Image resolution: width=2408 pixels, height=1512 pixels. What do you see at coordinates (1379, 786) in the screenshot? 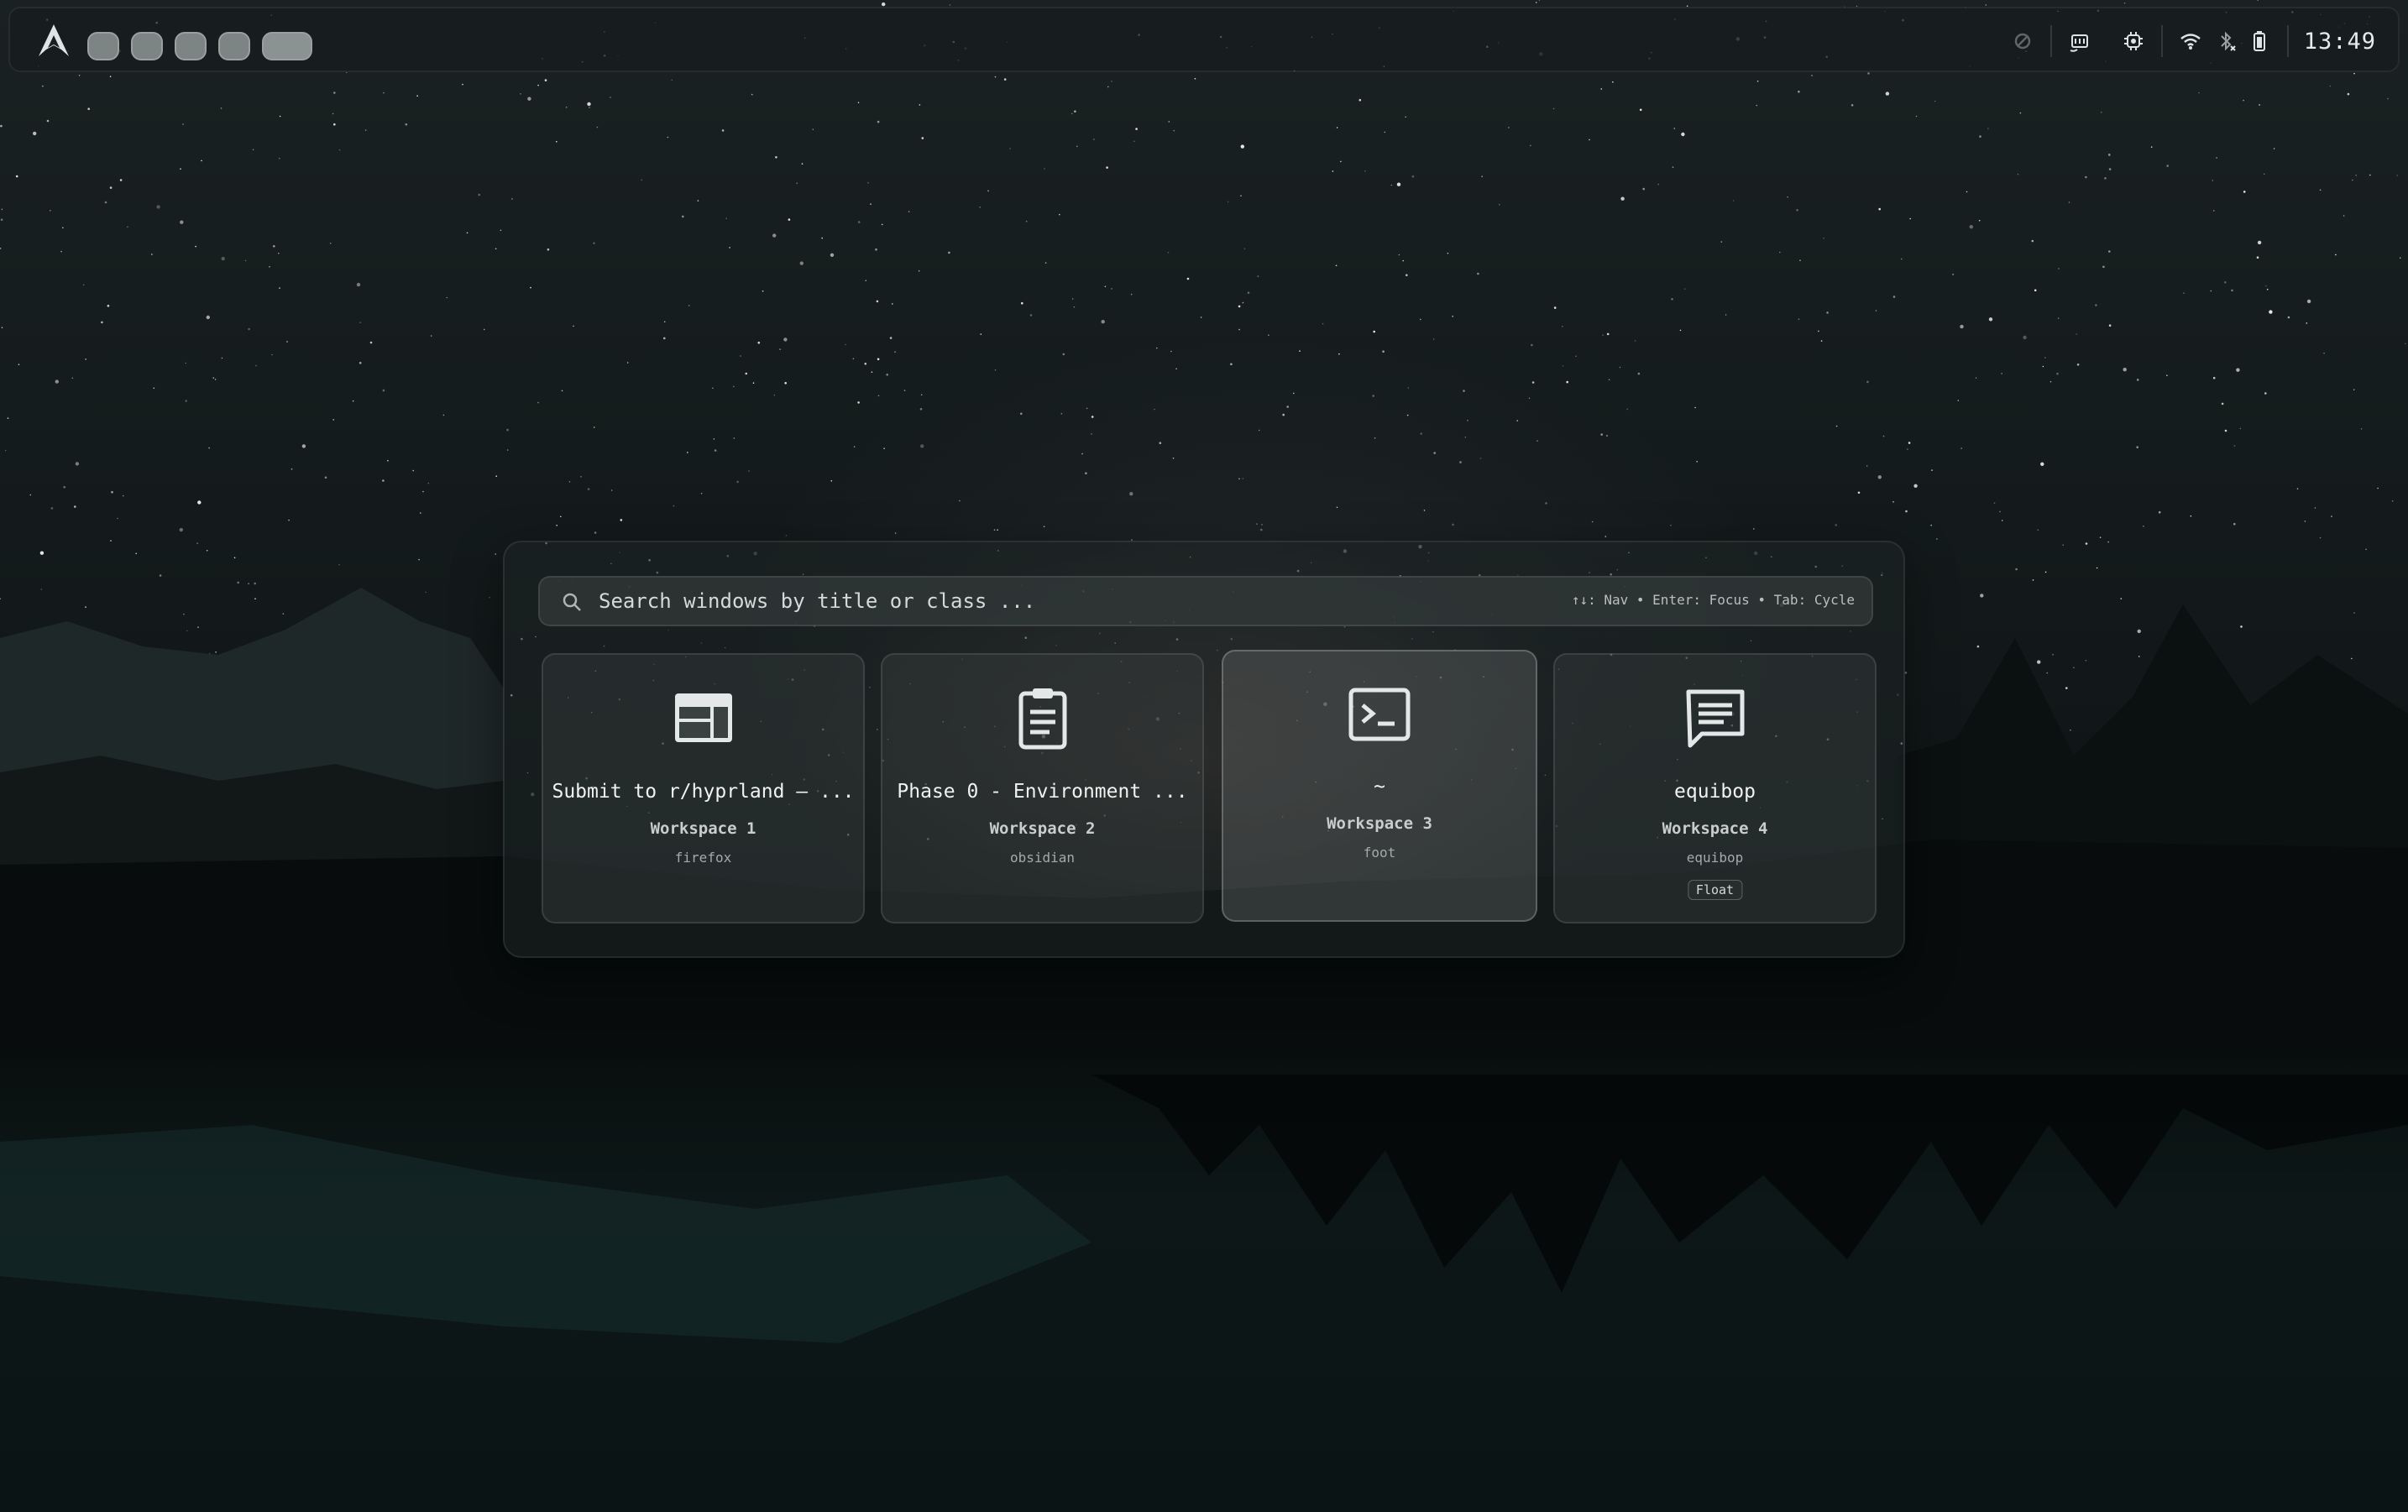
I see `window-card-foot-selected: ~ Workspace 3 foot` at bounding box center [1379, 786].